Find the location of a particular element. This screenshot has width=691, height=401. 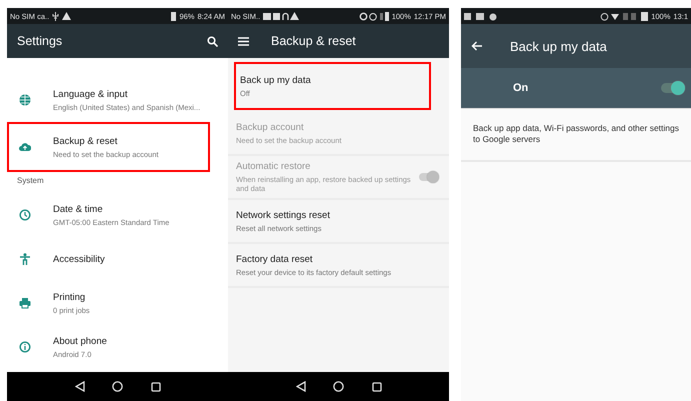

item-title: Language & input is located at coordinates (90, 94).